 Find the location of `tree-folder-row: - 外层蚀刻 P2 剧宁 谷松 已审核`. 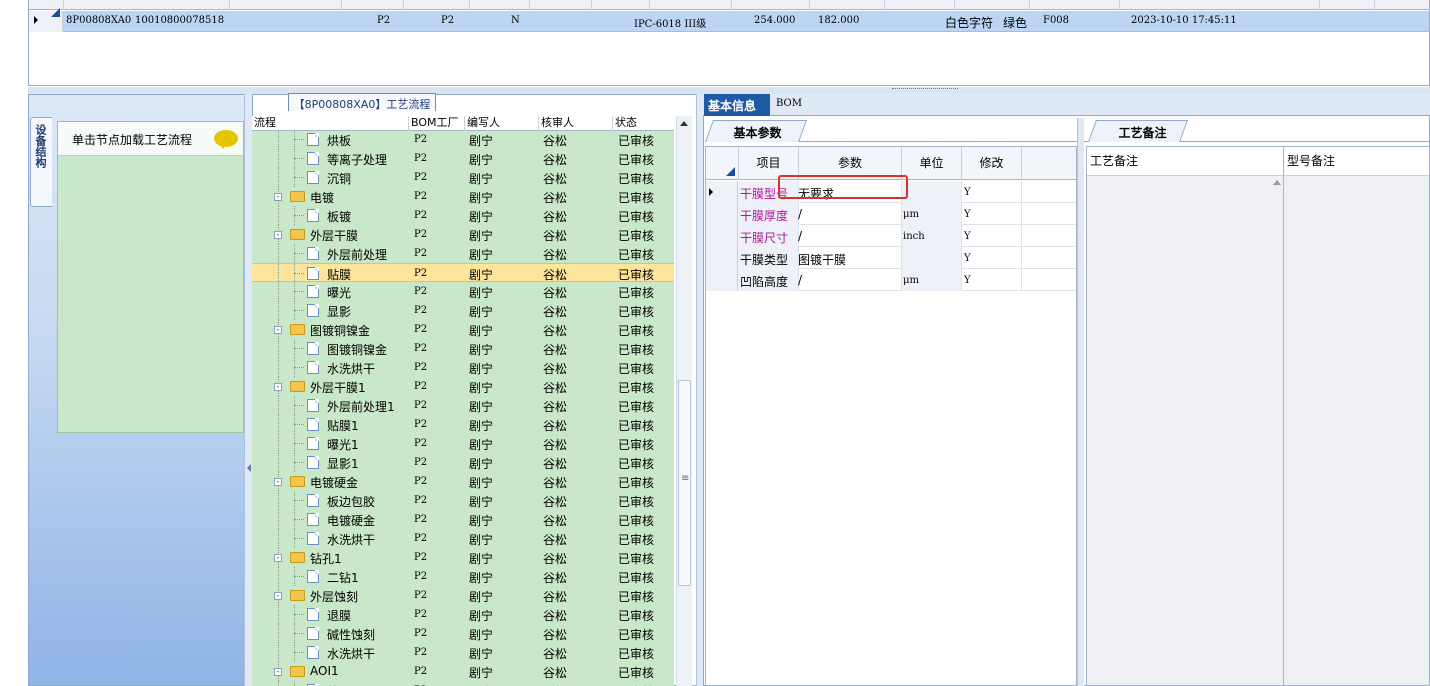

tree-folder-row: - 外层蚀刻 P2 剧宁 谷松 已审核 is located at coordinates (463, 595).